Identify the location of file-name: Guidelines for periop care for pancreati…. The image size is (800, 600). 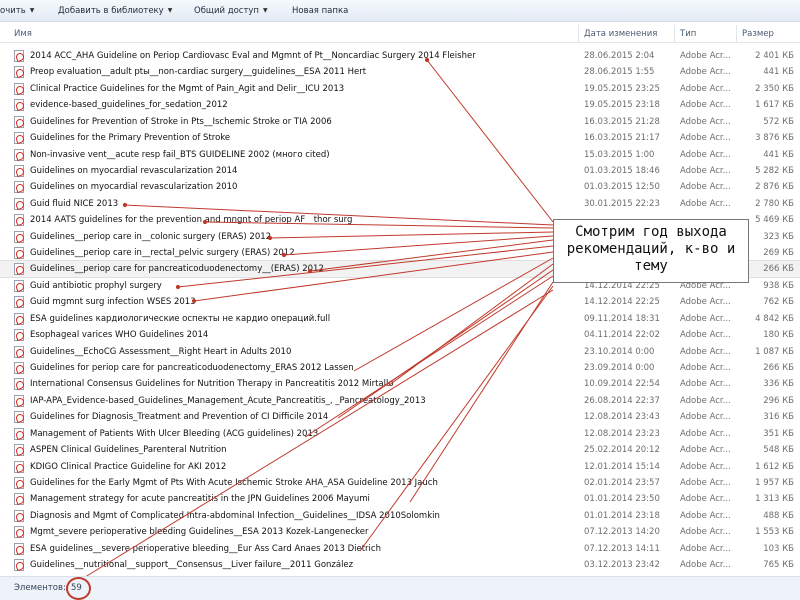
(192, 367).